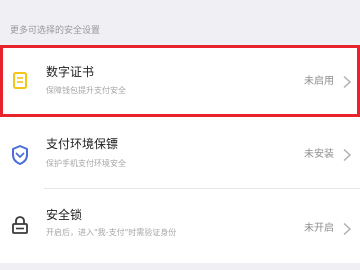  I want to click on status-label: 未开启, so click(319, 228).